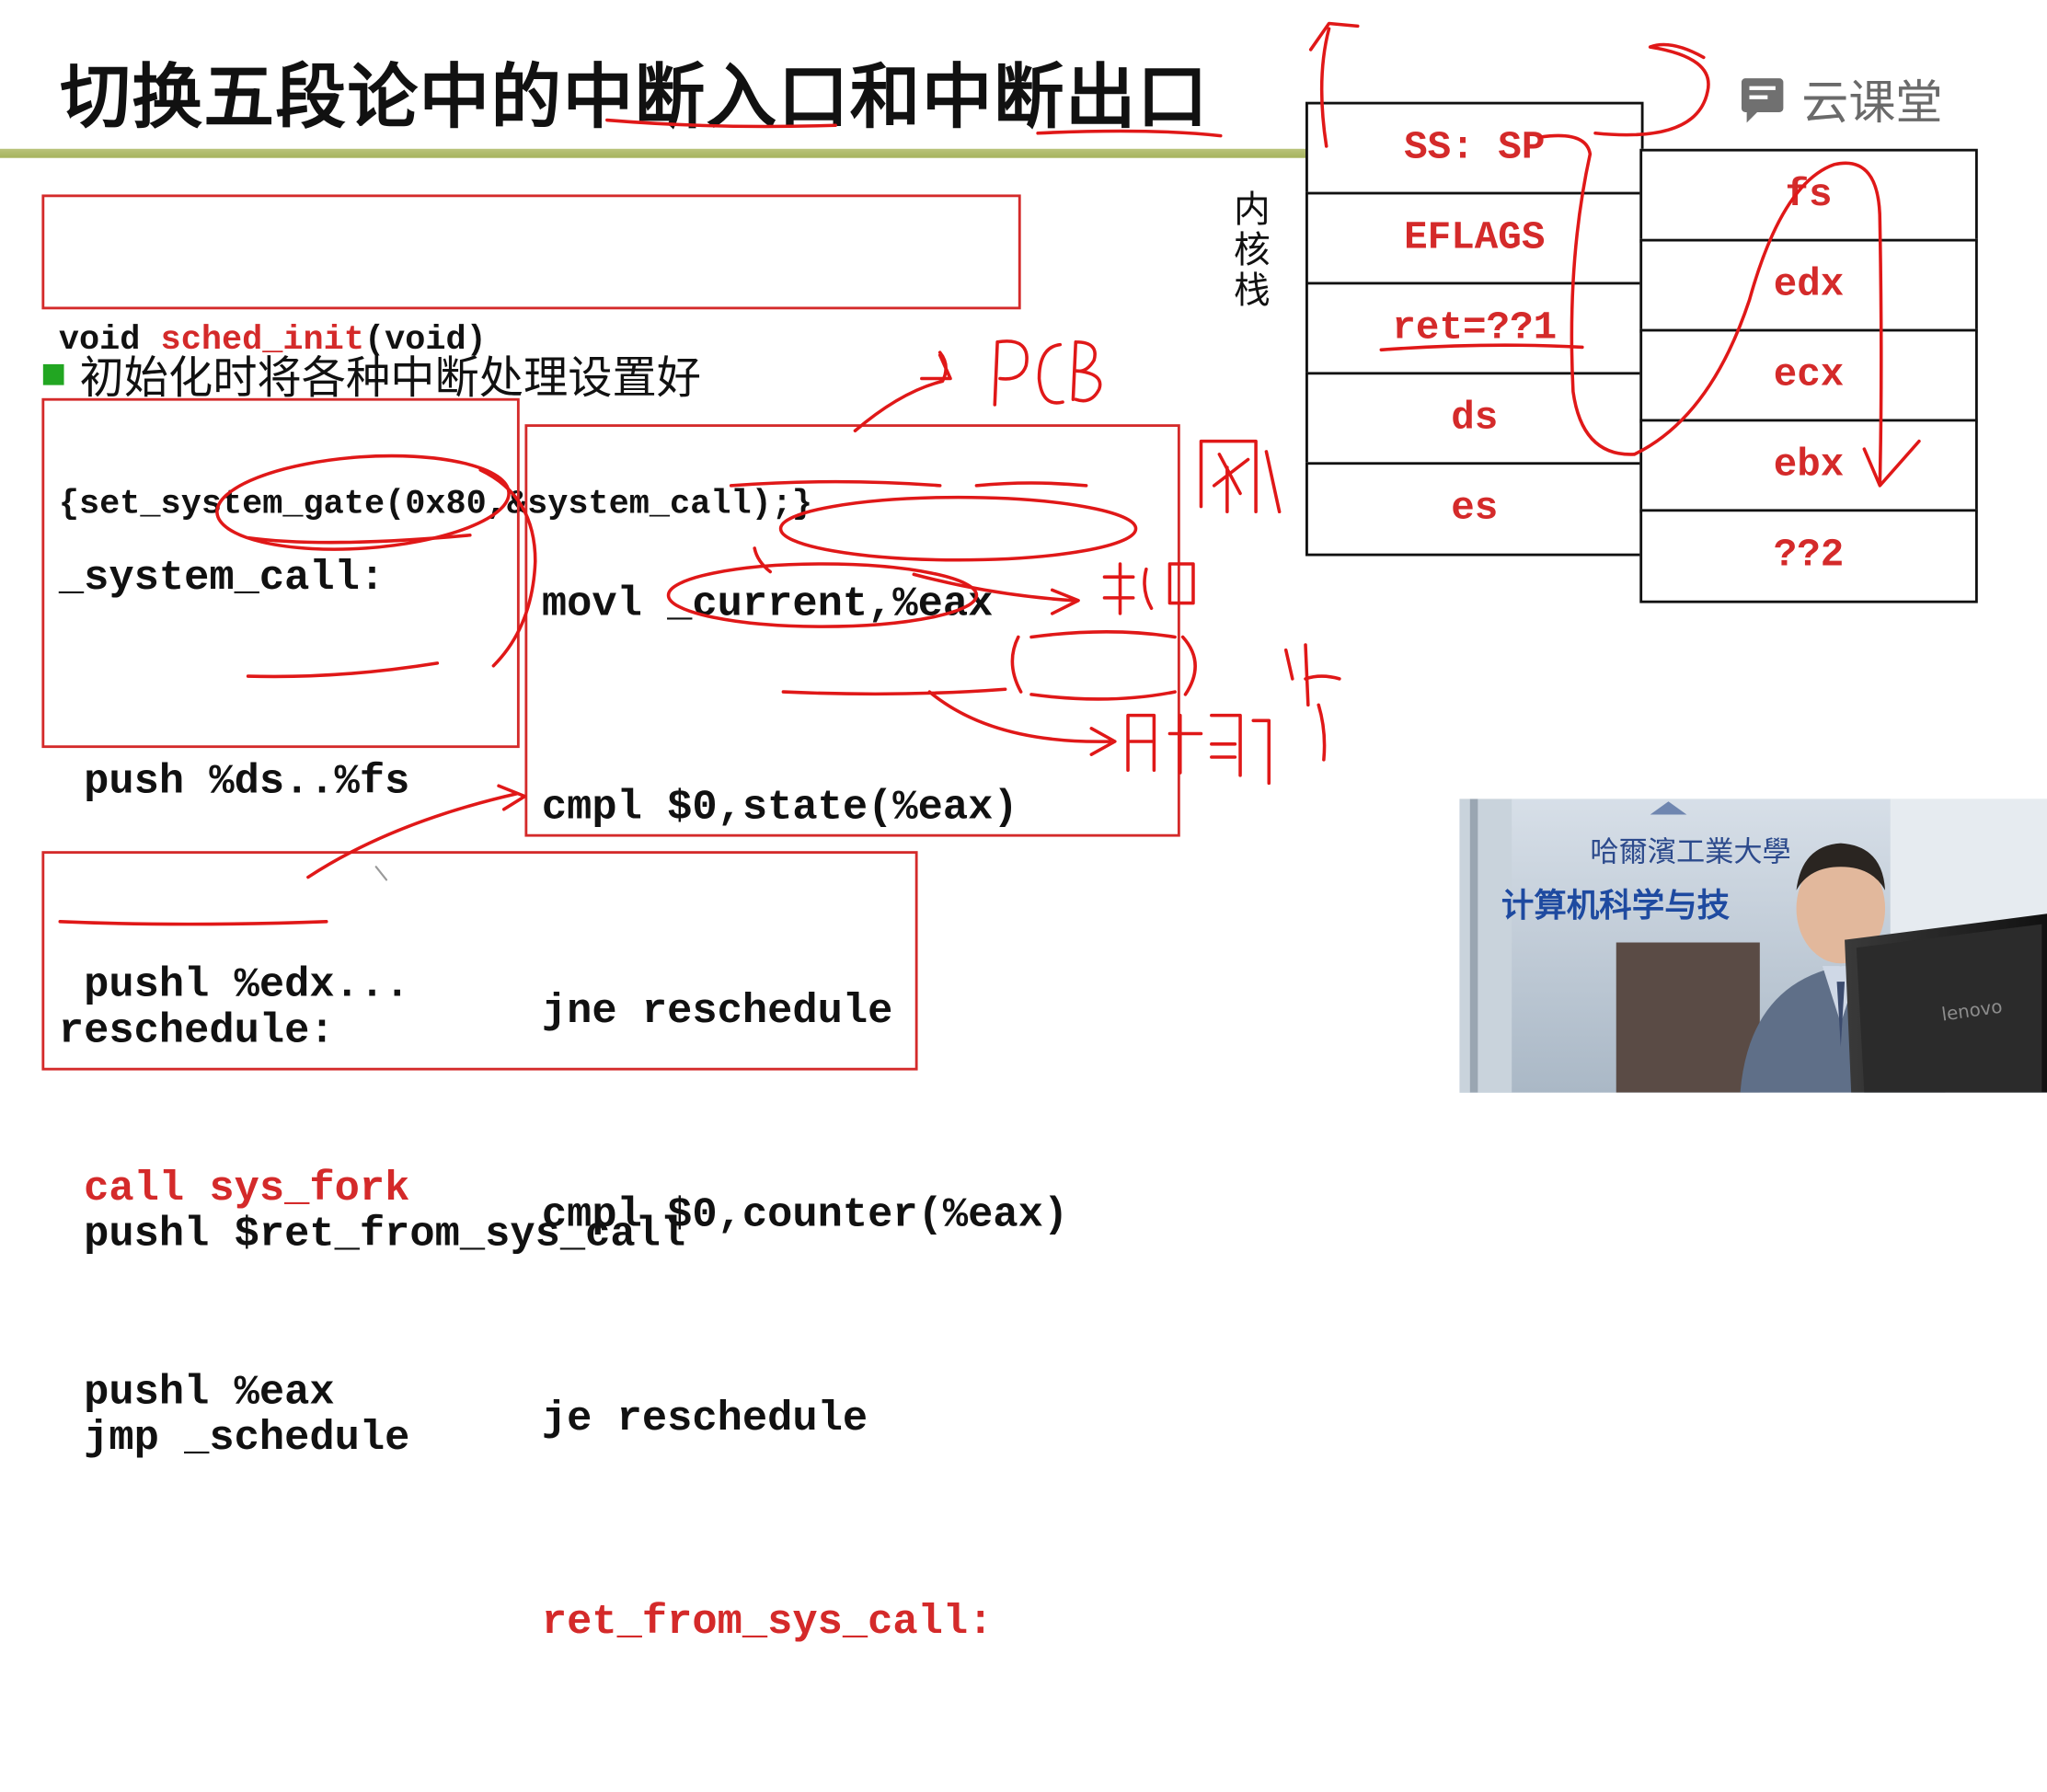 The width and height of the screenshot is (2047, 1792). Describe the element at coordinates (221, 578) in the screenshot. I see `system-call-label: _system_call:` at that location.